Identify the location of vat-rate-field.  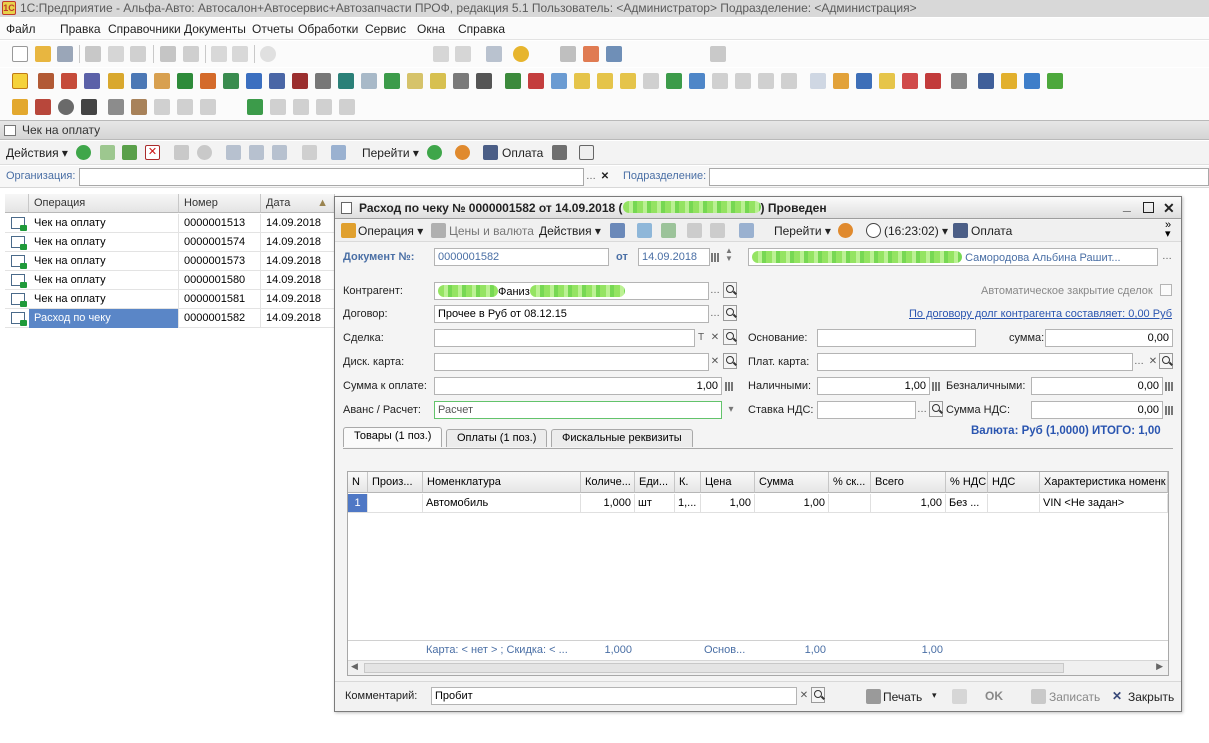
(866, 410).